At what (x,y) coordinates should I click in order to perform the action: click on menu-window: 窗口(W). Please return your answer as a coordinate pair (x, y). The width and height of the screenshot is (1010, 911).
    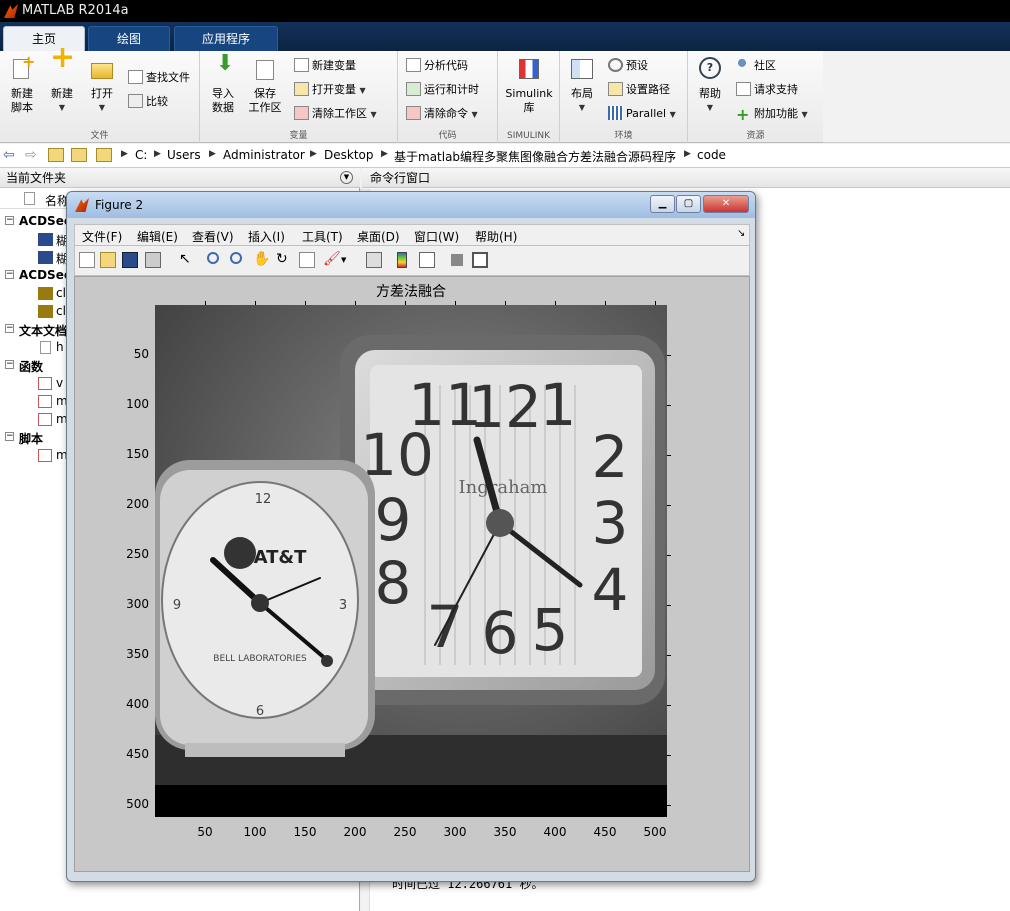
    Looking at the image, I should click on (436, 236).